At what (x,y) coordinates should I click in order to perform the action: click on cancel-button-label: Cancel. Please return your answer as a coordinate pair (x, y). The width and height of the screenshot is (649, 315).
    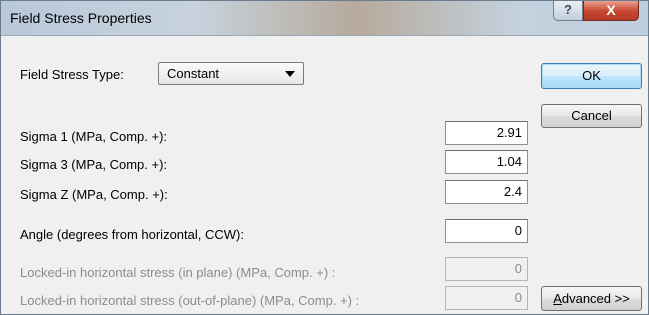
    Looking at the image, I should click on (591, 115).